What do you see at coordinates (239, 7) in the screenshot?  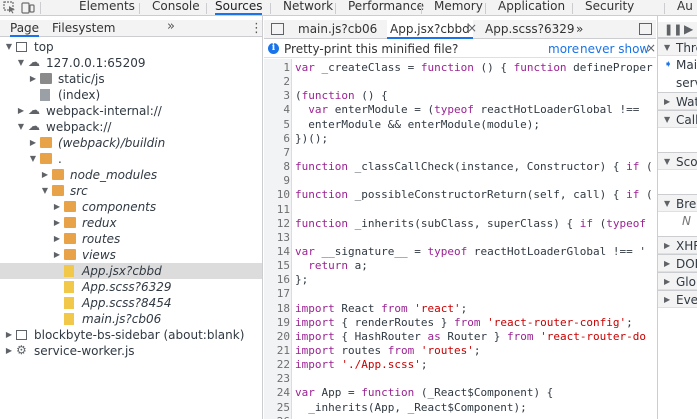 I see `tab-sources: Sources` at bounding box center [239, 7].